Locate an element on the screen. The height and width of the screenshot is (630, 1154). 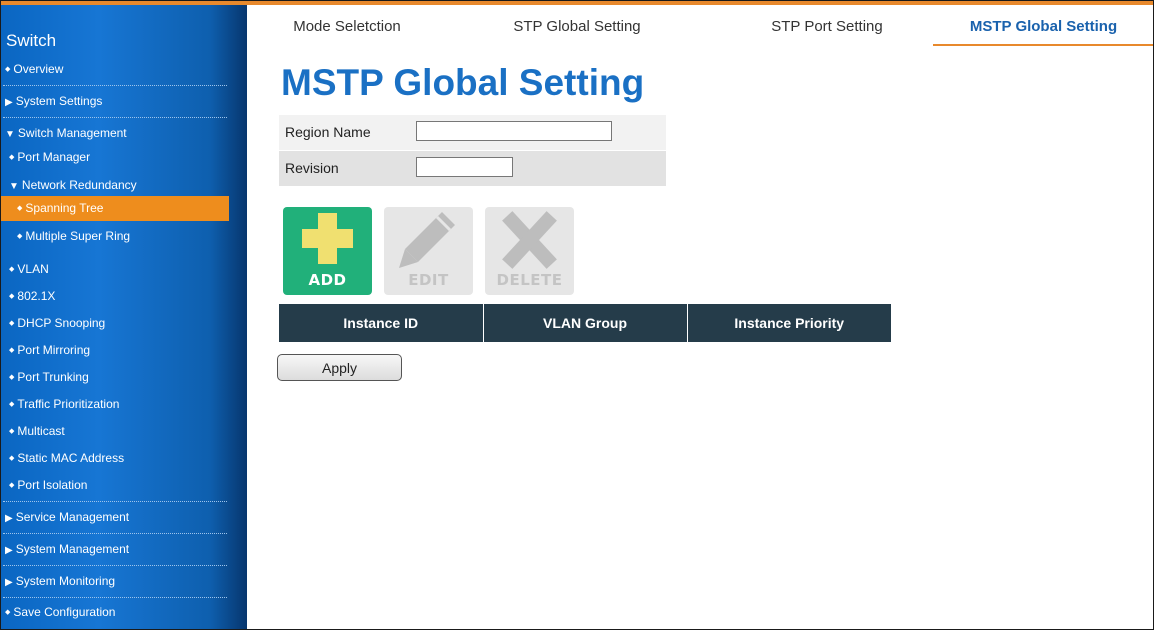
sidebar-item-label: System Settings is located at coordinates (59, 101).